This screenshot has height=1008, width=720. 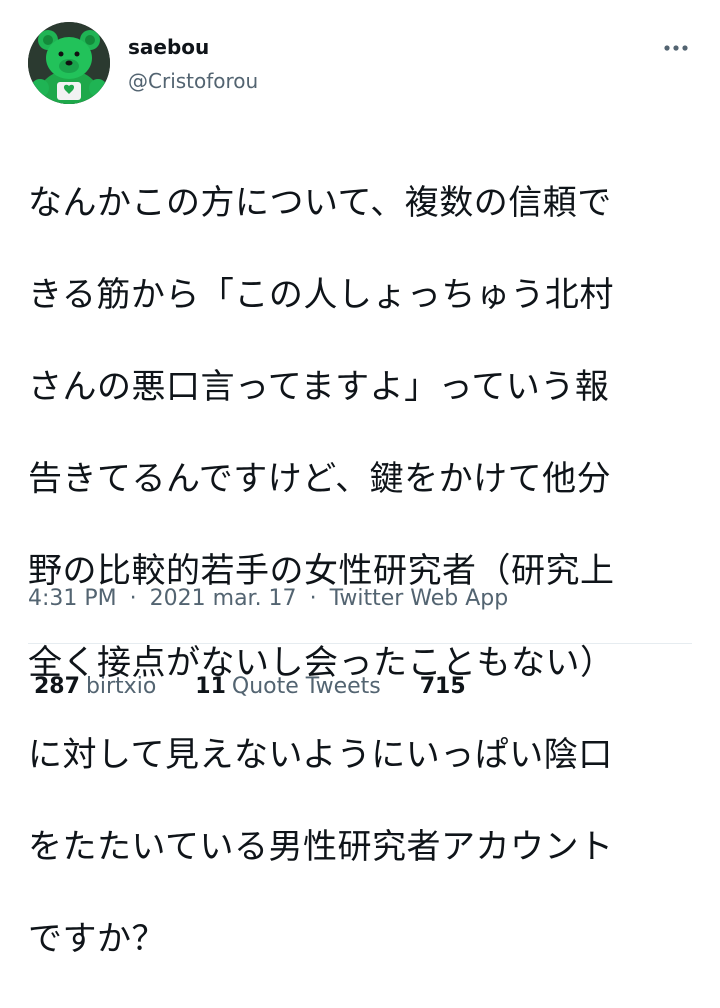 What do you see at coordinates (306, 686) in the screenshot?
I see `quote-tweets-label: Quote Tweets` at bounding box center [306, 686].